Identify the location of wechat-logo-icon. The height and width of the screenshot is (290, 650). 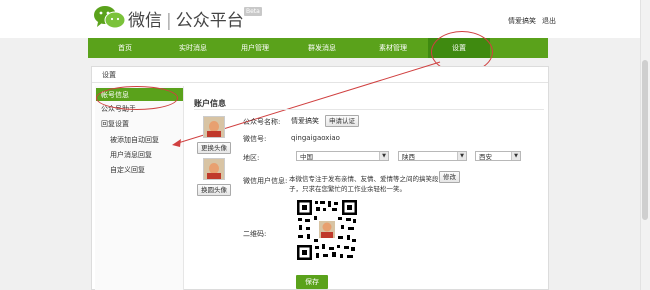
(110, 17).